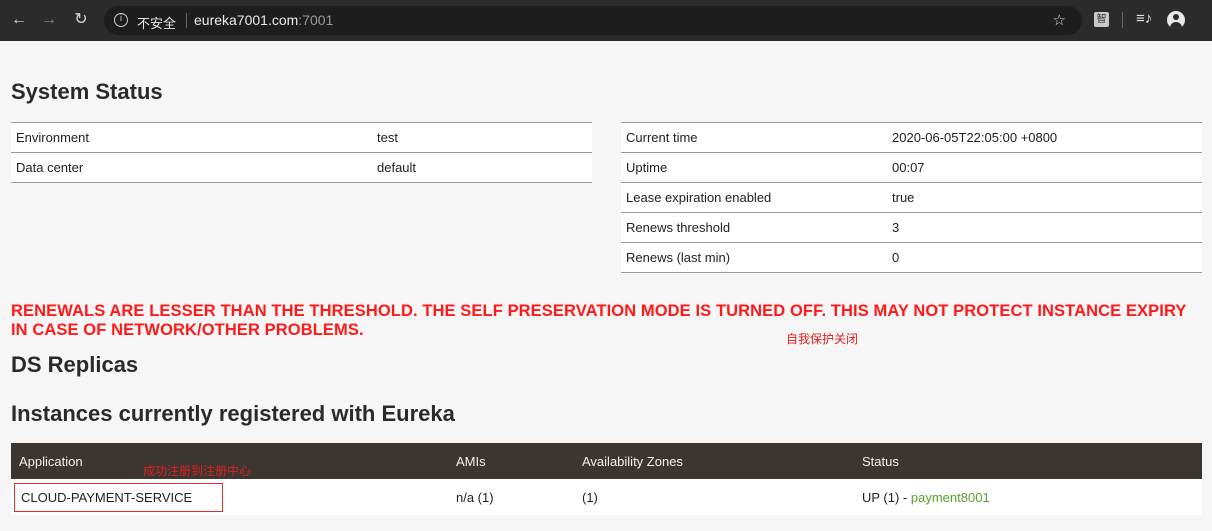 The height and width of the screenshot is (531, 1212). I want to click on extension-icon: 智, so click(1101, 19).